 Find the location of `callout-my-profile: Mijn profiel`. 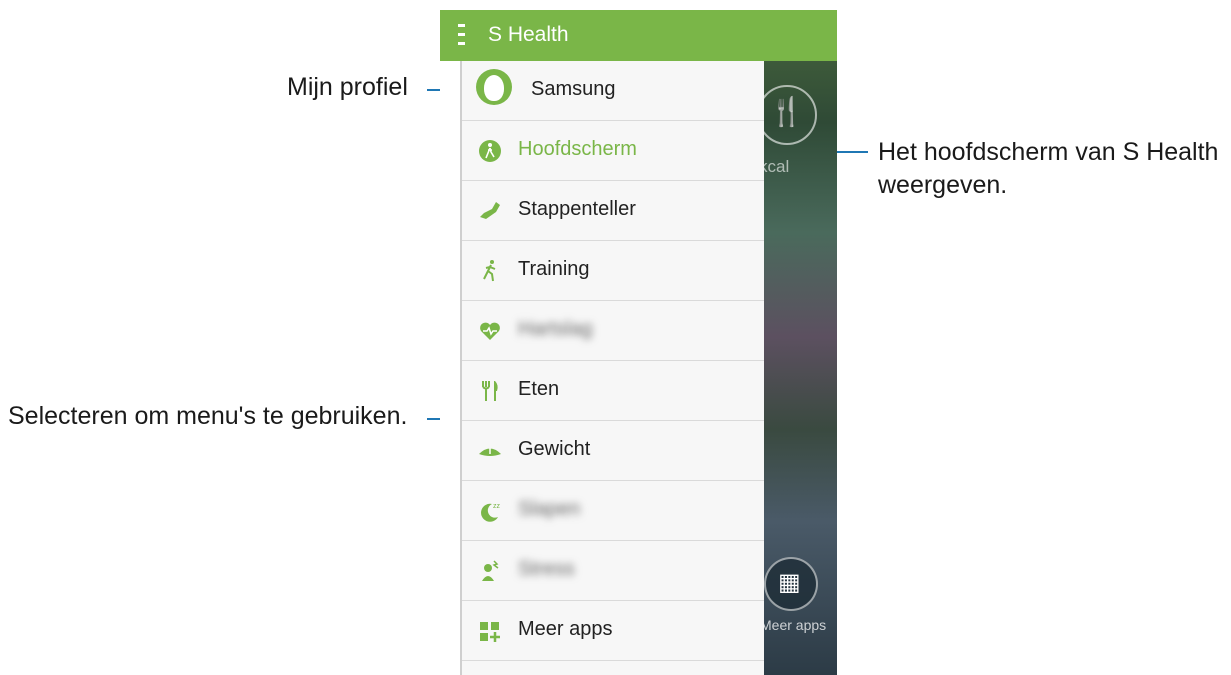

callout-my-profile: Mijn profiel is located at coordinates (347, 87).